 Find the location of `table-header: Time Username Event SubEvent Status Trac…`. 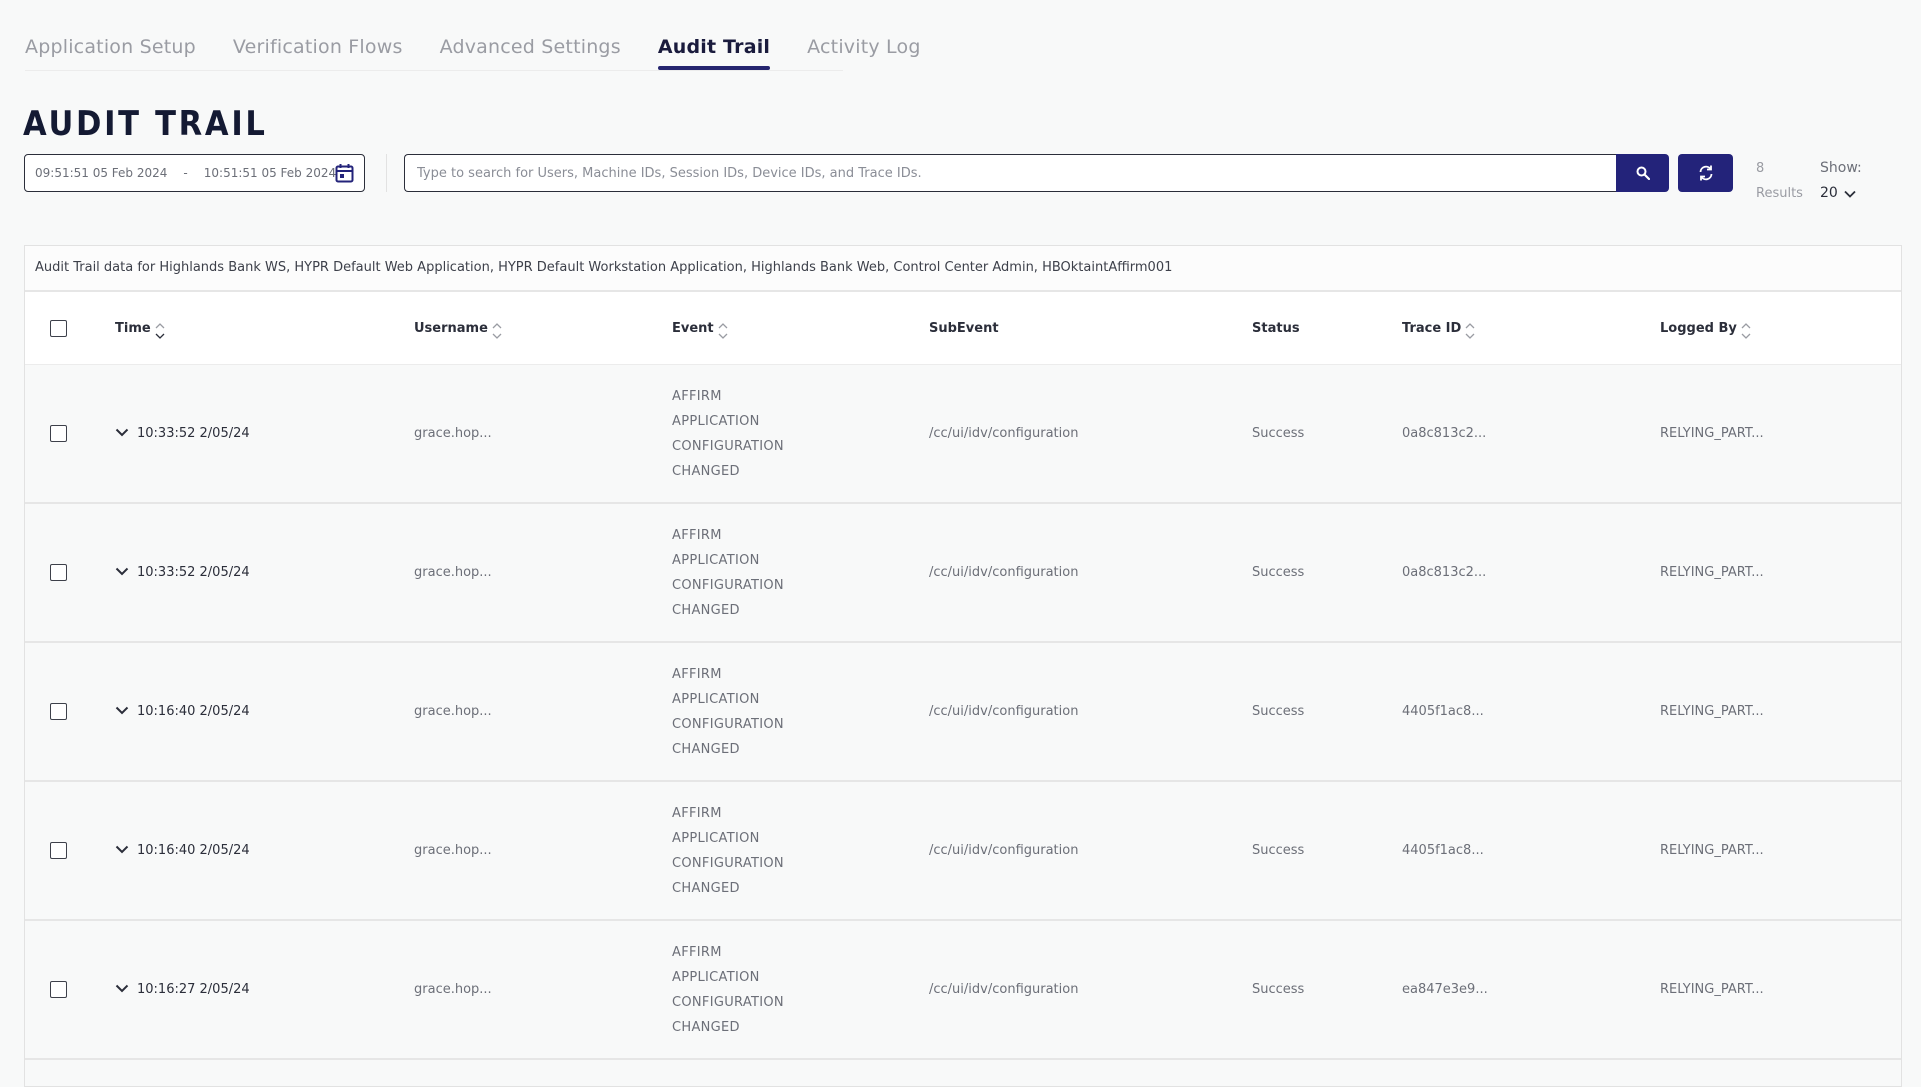

table-header: Time Username Event SubEvent Status Trac… is located at coordinates (963, 328).